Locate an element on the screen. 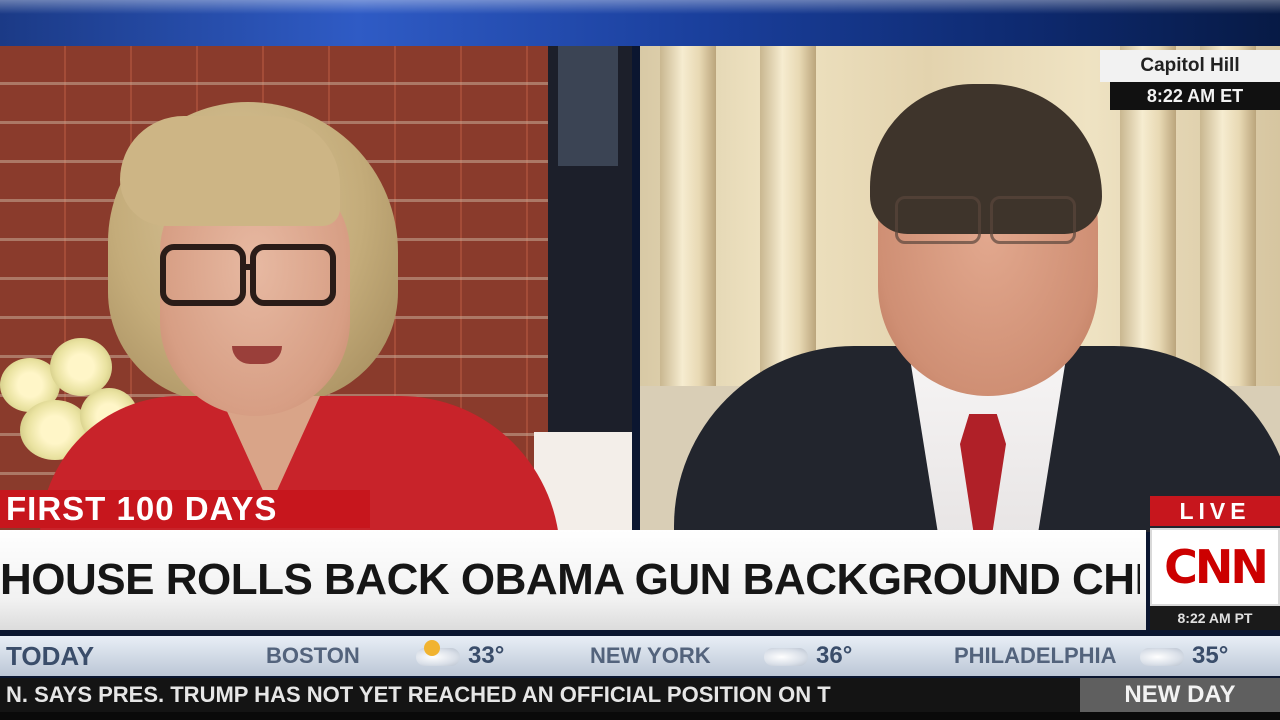 The image size is (1280, 720). weather-city: BOSTON is located at coordinates (313, 655).